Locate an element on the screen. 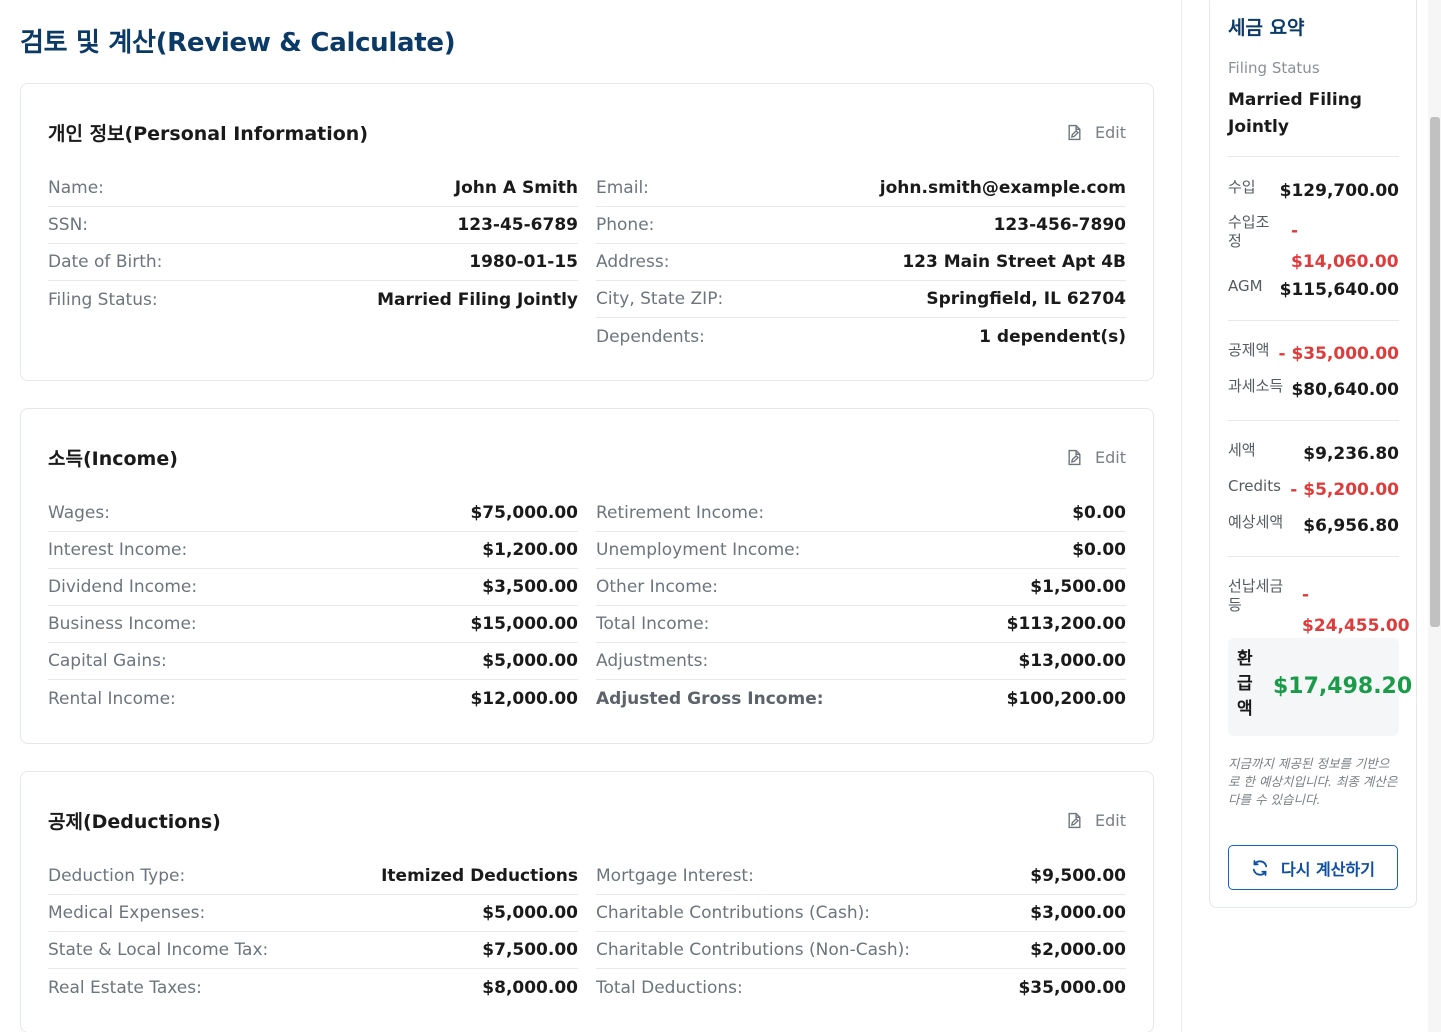 The image size is (1441, 1032). row-label: Medical Expenses: is located at coordinates (127, 913).